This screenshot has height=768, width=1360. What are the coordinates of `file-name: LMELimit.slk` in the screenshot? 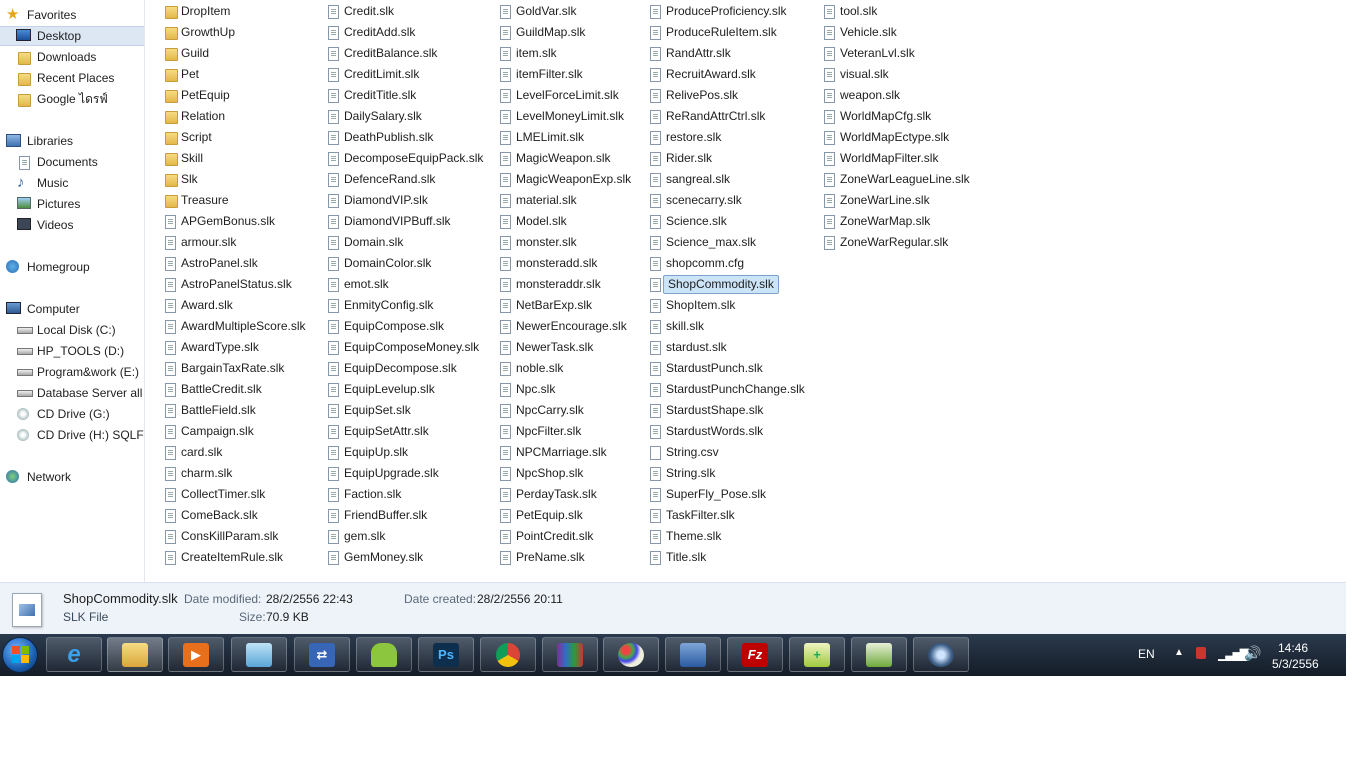 It's located at (550, 137).